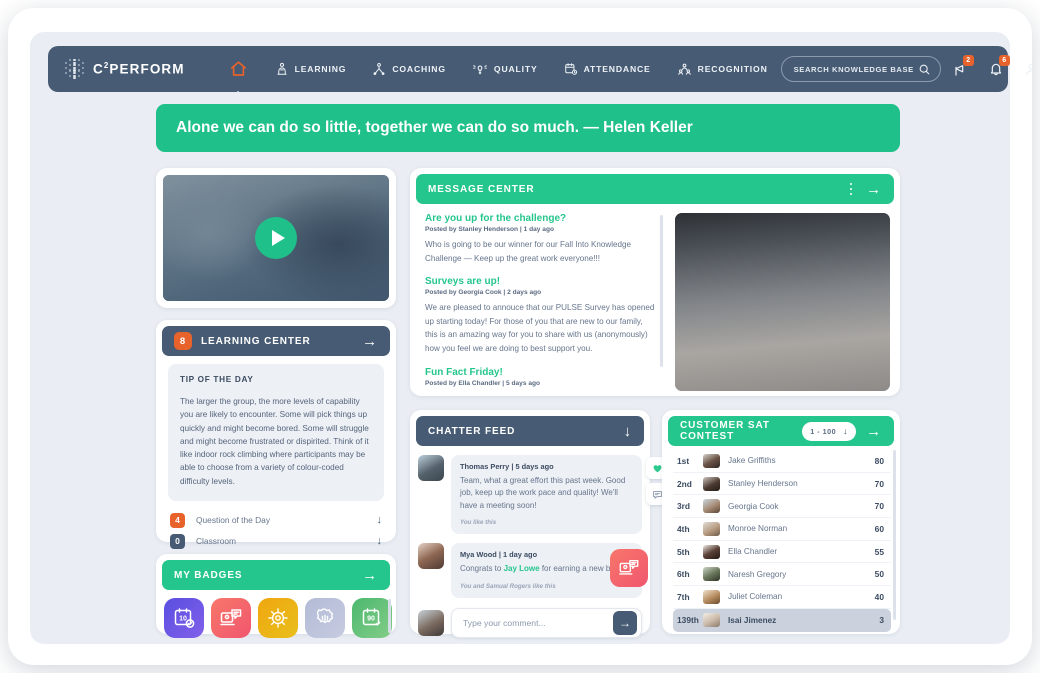 The width and height of the screenshot is (1040, 673). Describe the element at coordinates (851, 189) in the screenshot. I see `message-center-menu-icon` at that location.